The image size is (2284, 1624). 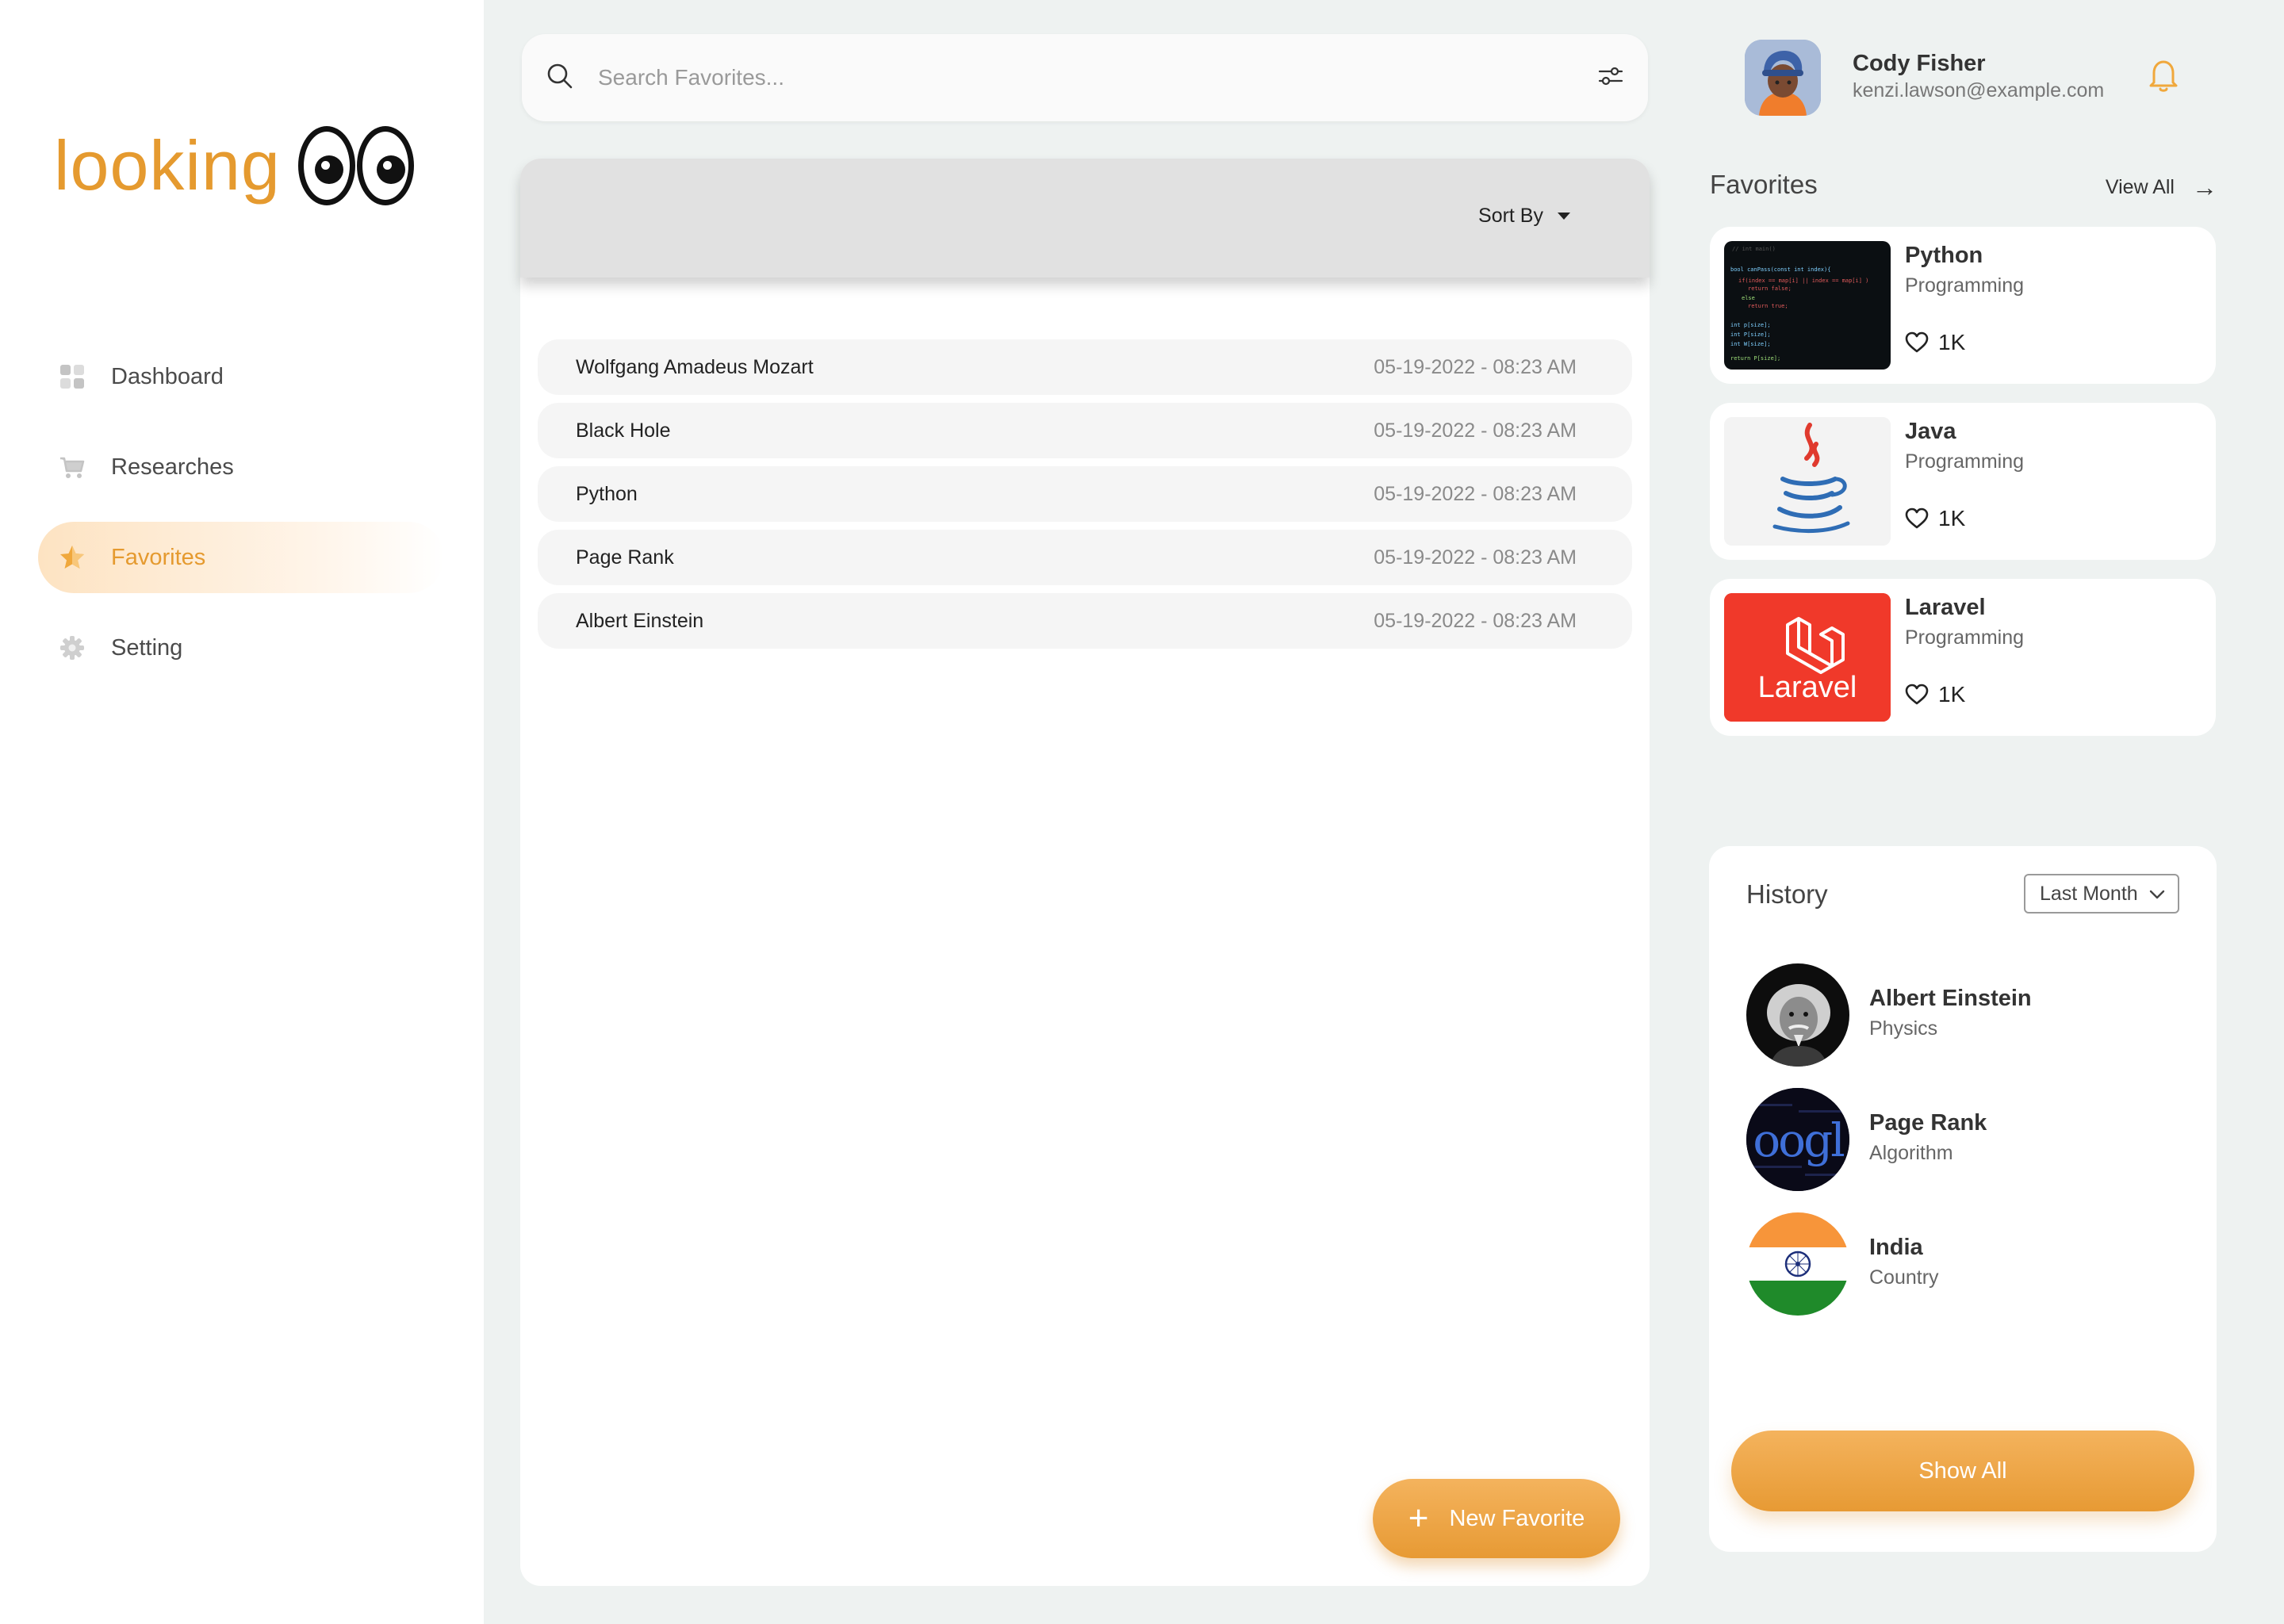 I want to click on app-logo: looking, so click(x=234, y=165).